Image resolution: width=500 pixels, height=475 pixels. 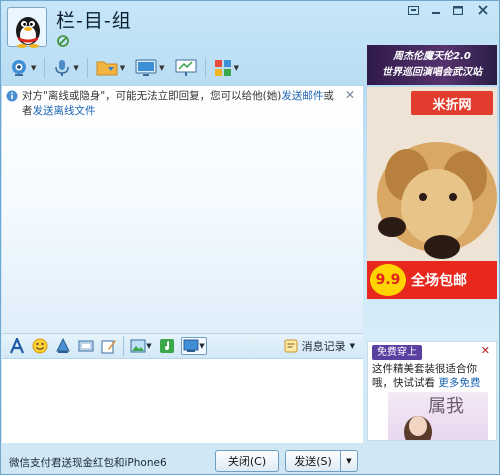 What do you see at coordinates (88, 462) in the screenshot?
I see `promo-link: 微信支付君送现金红包和iPhone6` at bounding box center [88, 462].